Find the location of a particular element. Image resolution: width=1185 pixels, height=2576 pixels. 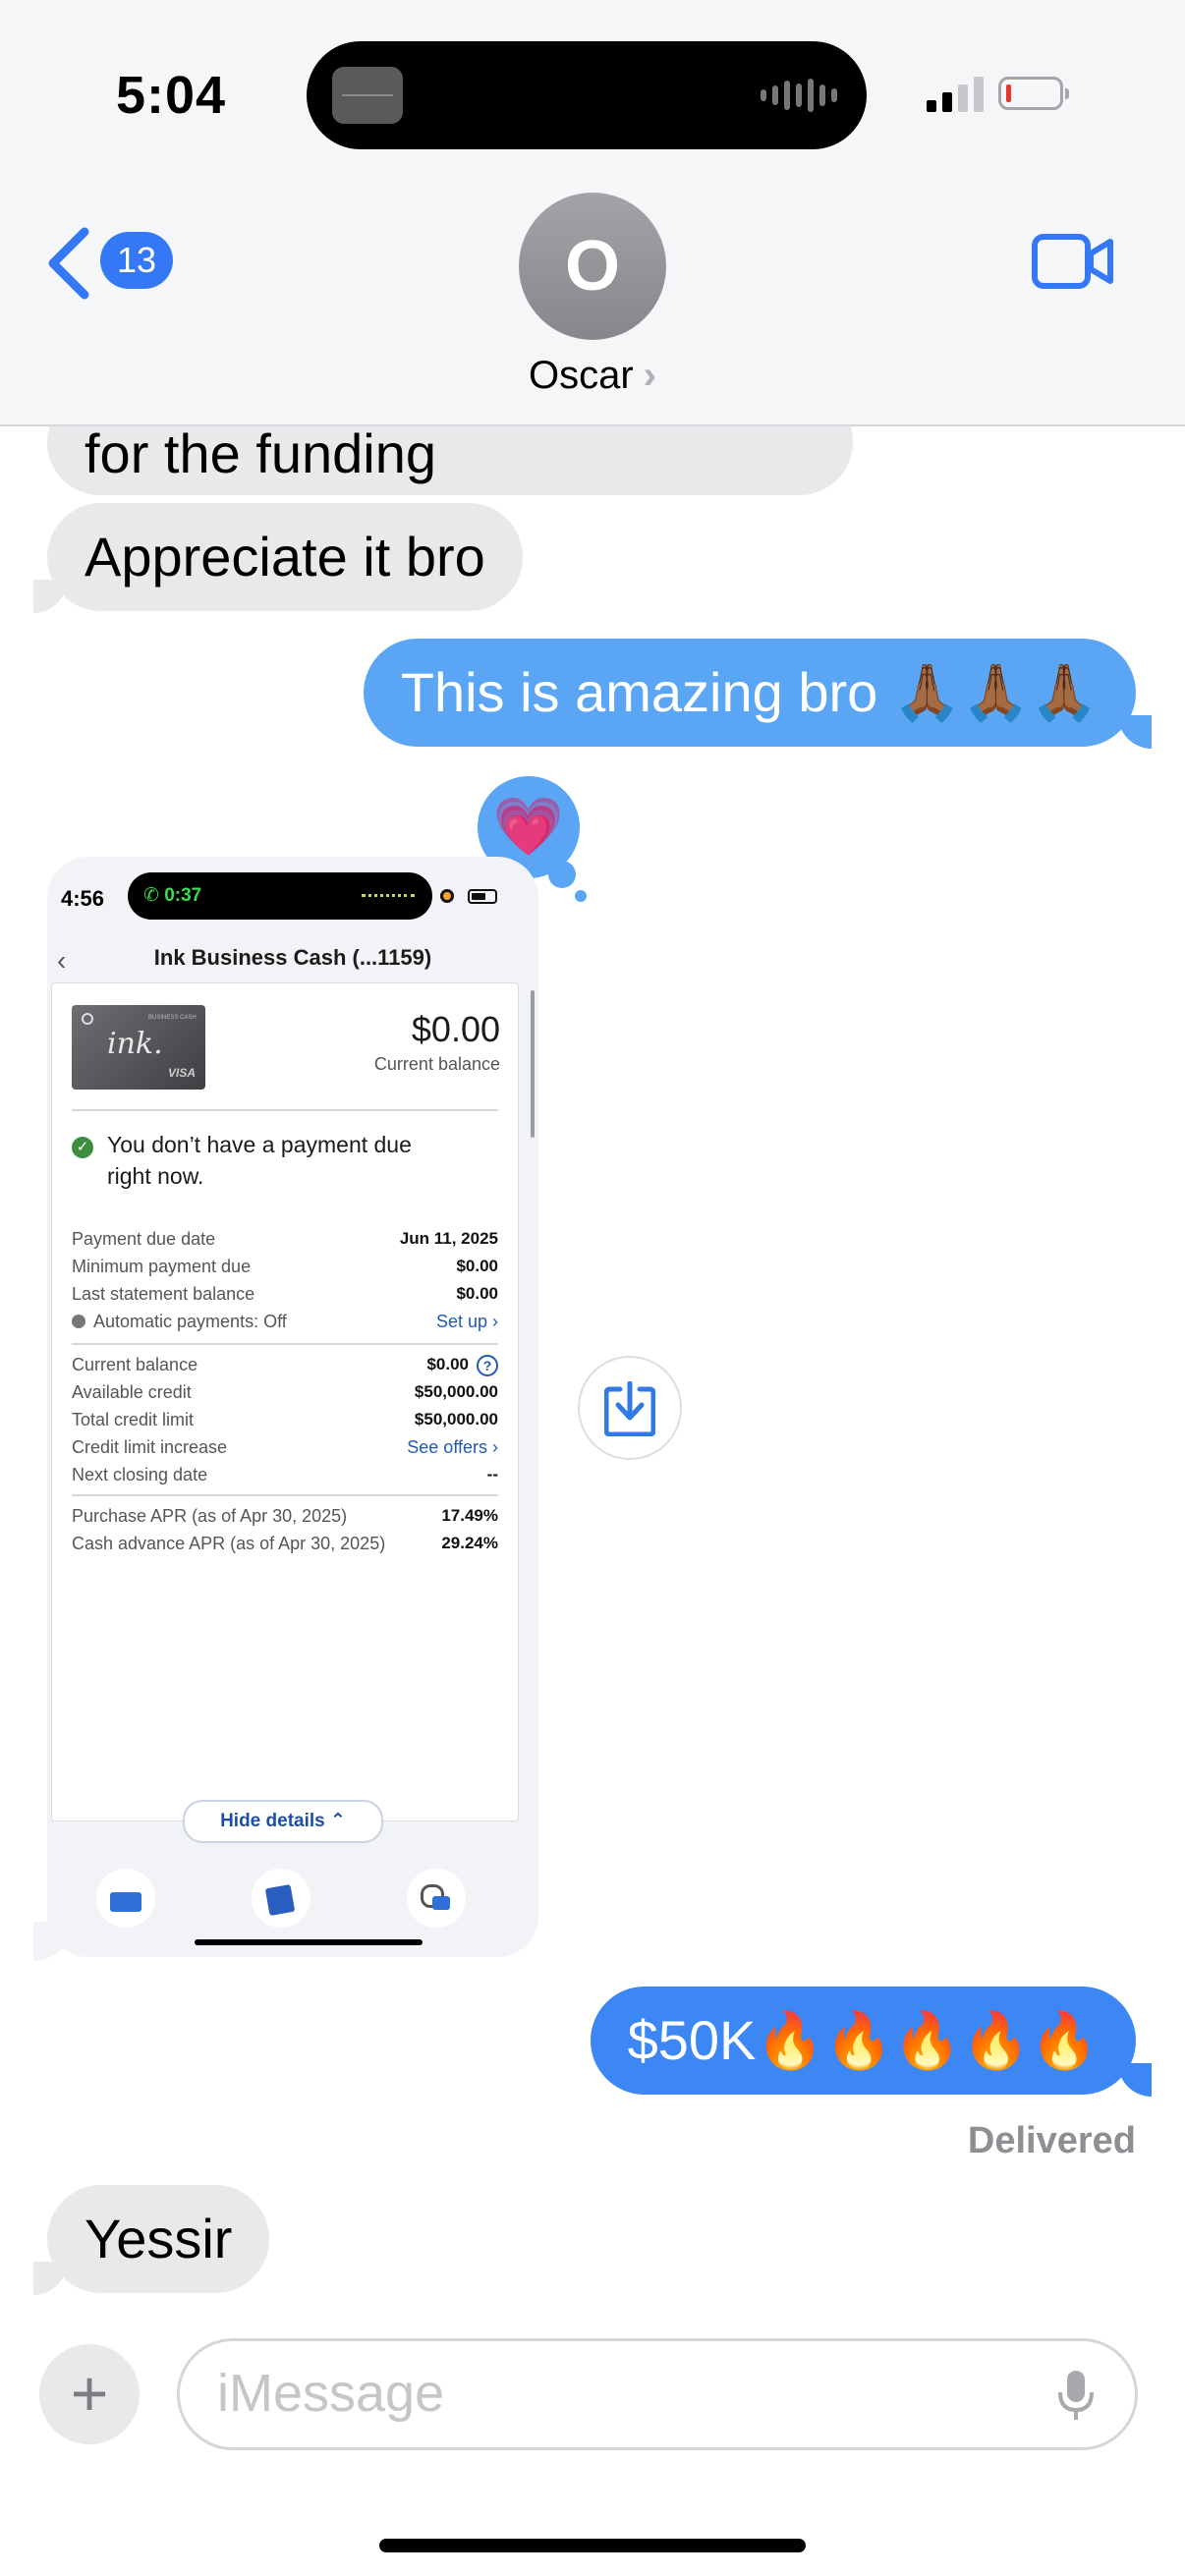

shot-offers-tab-icon is located at coordinates (437, 1898).